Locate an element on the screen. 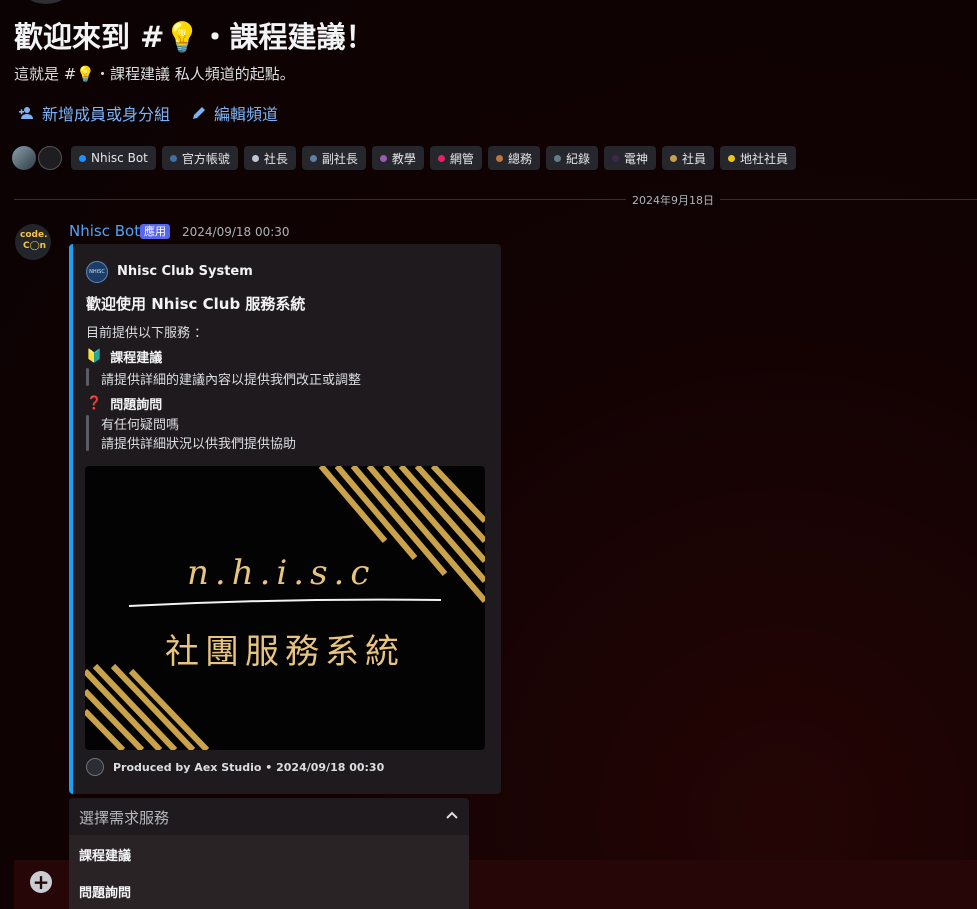  role-label: 副社長 is located at coordinates (339, 158).